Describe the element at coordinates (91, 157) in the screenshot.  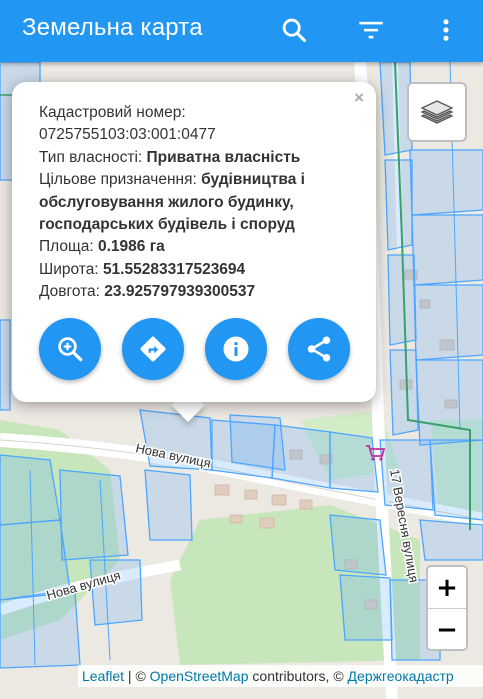
I see `ownership-label: Тип власності:` at that location.